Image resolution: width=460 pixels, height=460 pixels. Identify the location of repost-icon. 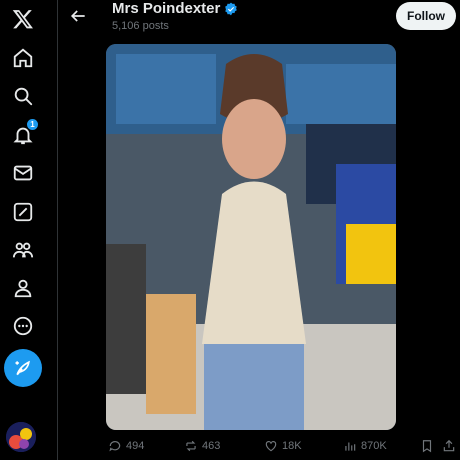
(191, 446).